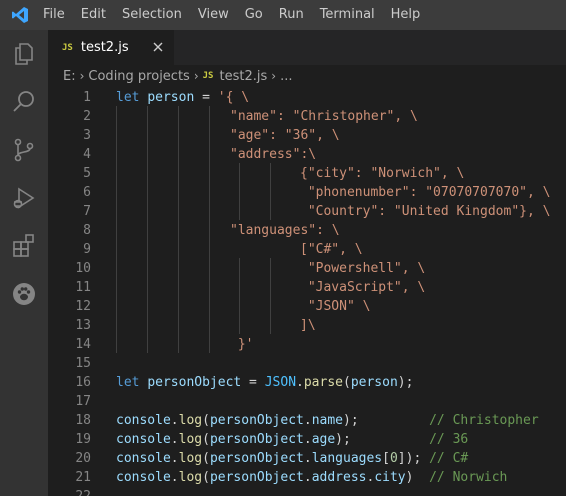  Describe the element at coordinates (24, 294) in the screenshot. I see `paw-icon` at that location.